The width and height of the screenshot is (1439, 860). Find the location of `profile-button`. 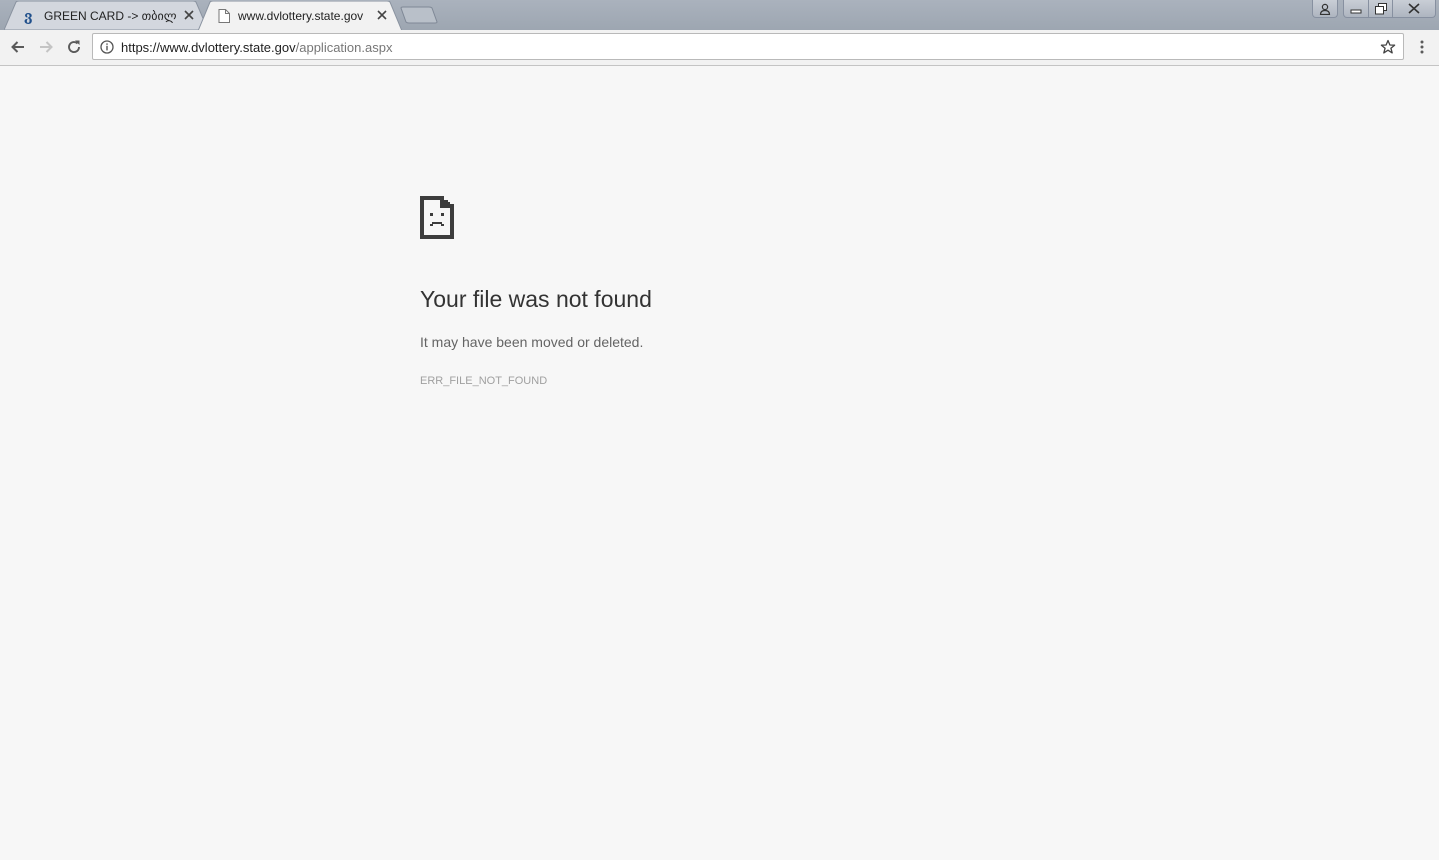

profile-button is located at coordinates (1325, 9).